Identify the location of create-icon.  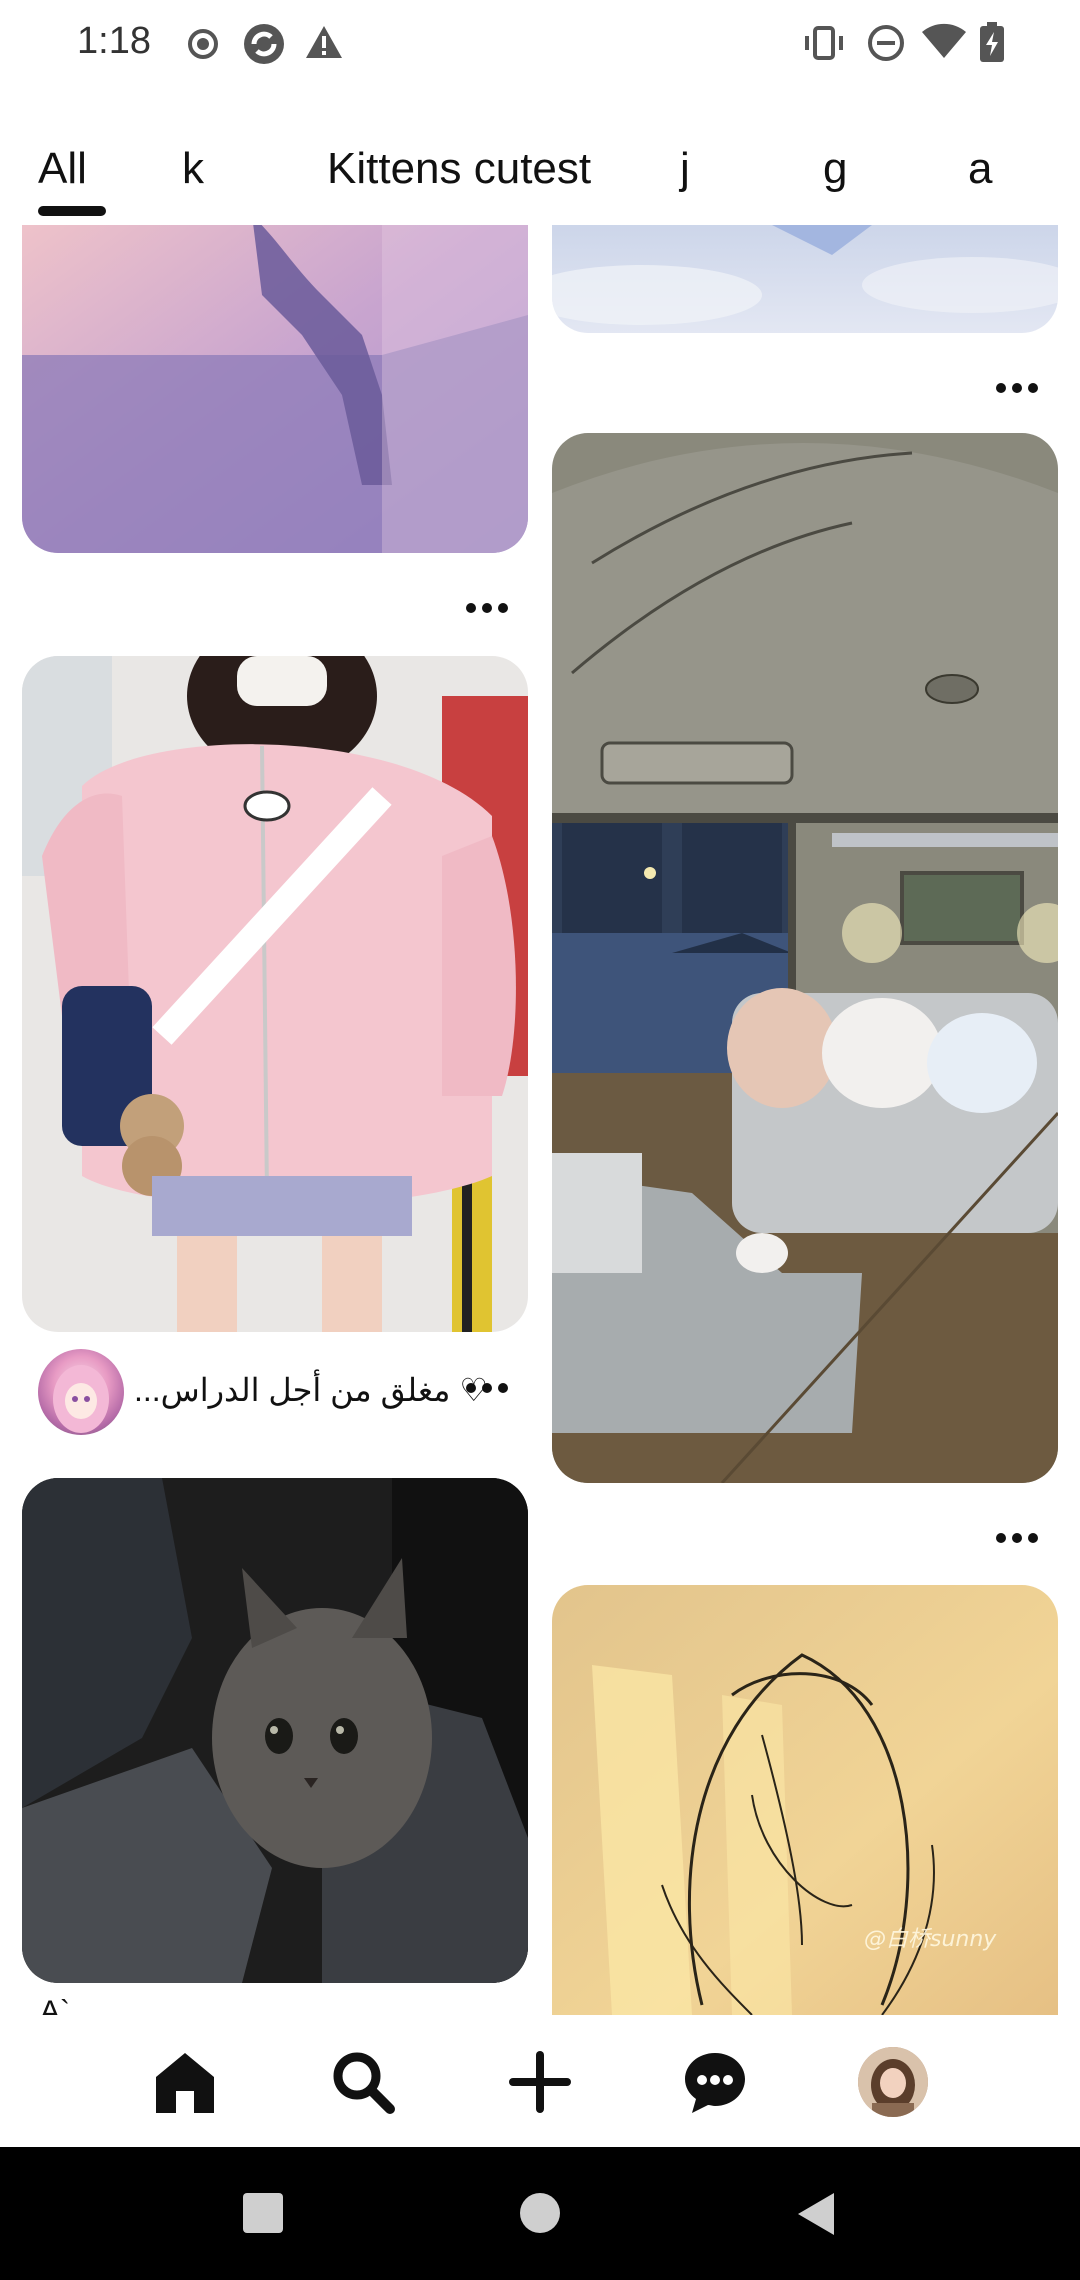
(540, 2082).